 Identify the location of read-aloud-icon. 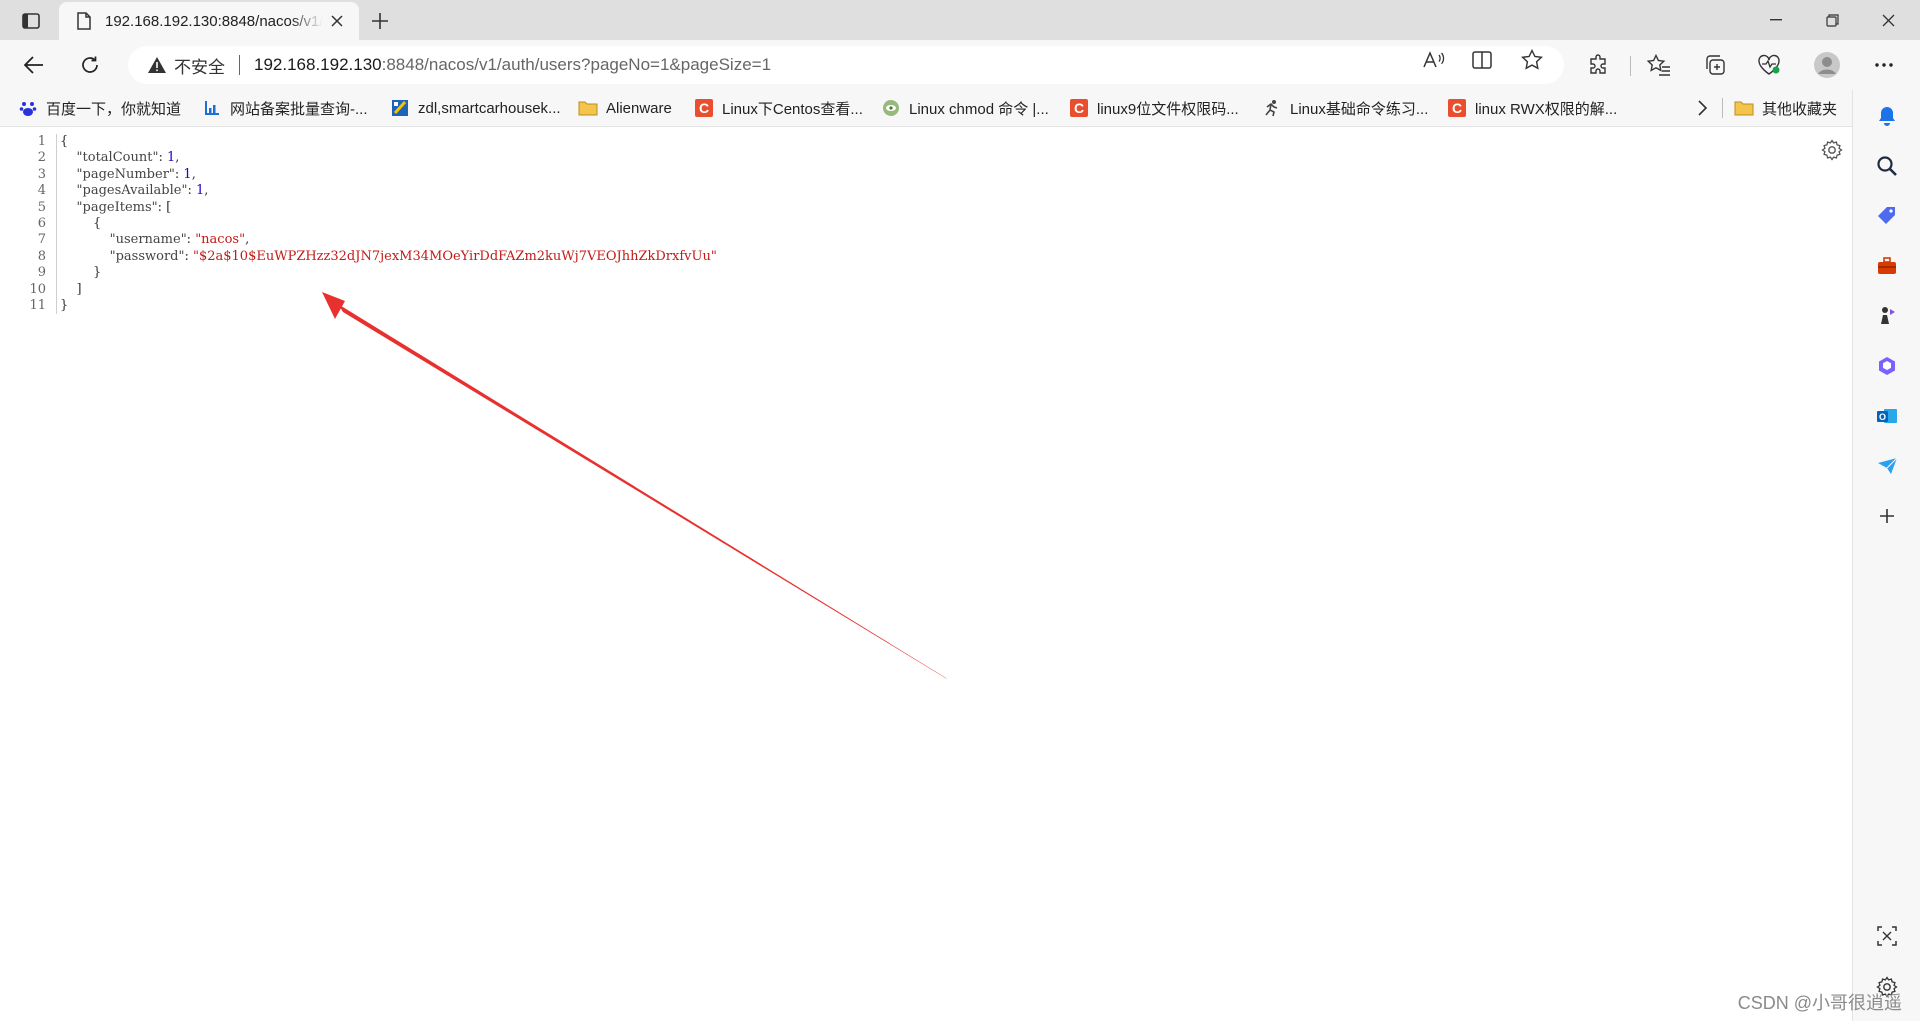
(1434, 60).